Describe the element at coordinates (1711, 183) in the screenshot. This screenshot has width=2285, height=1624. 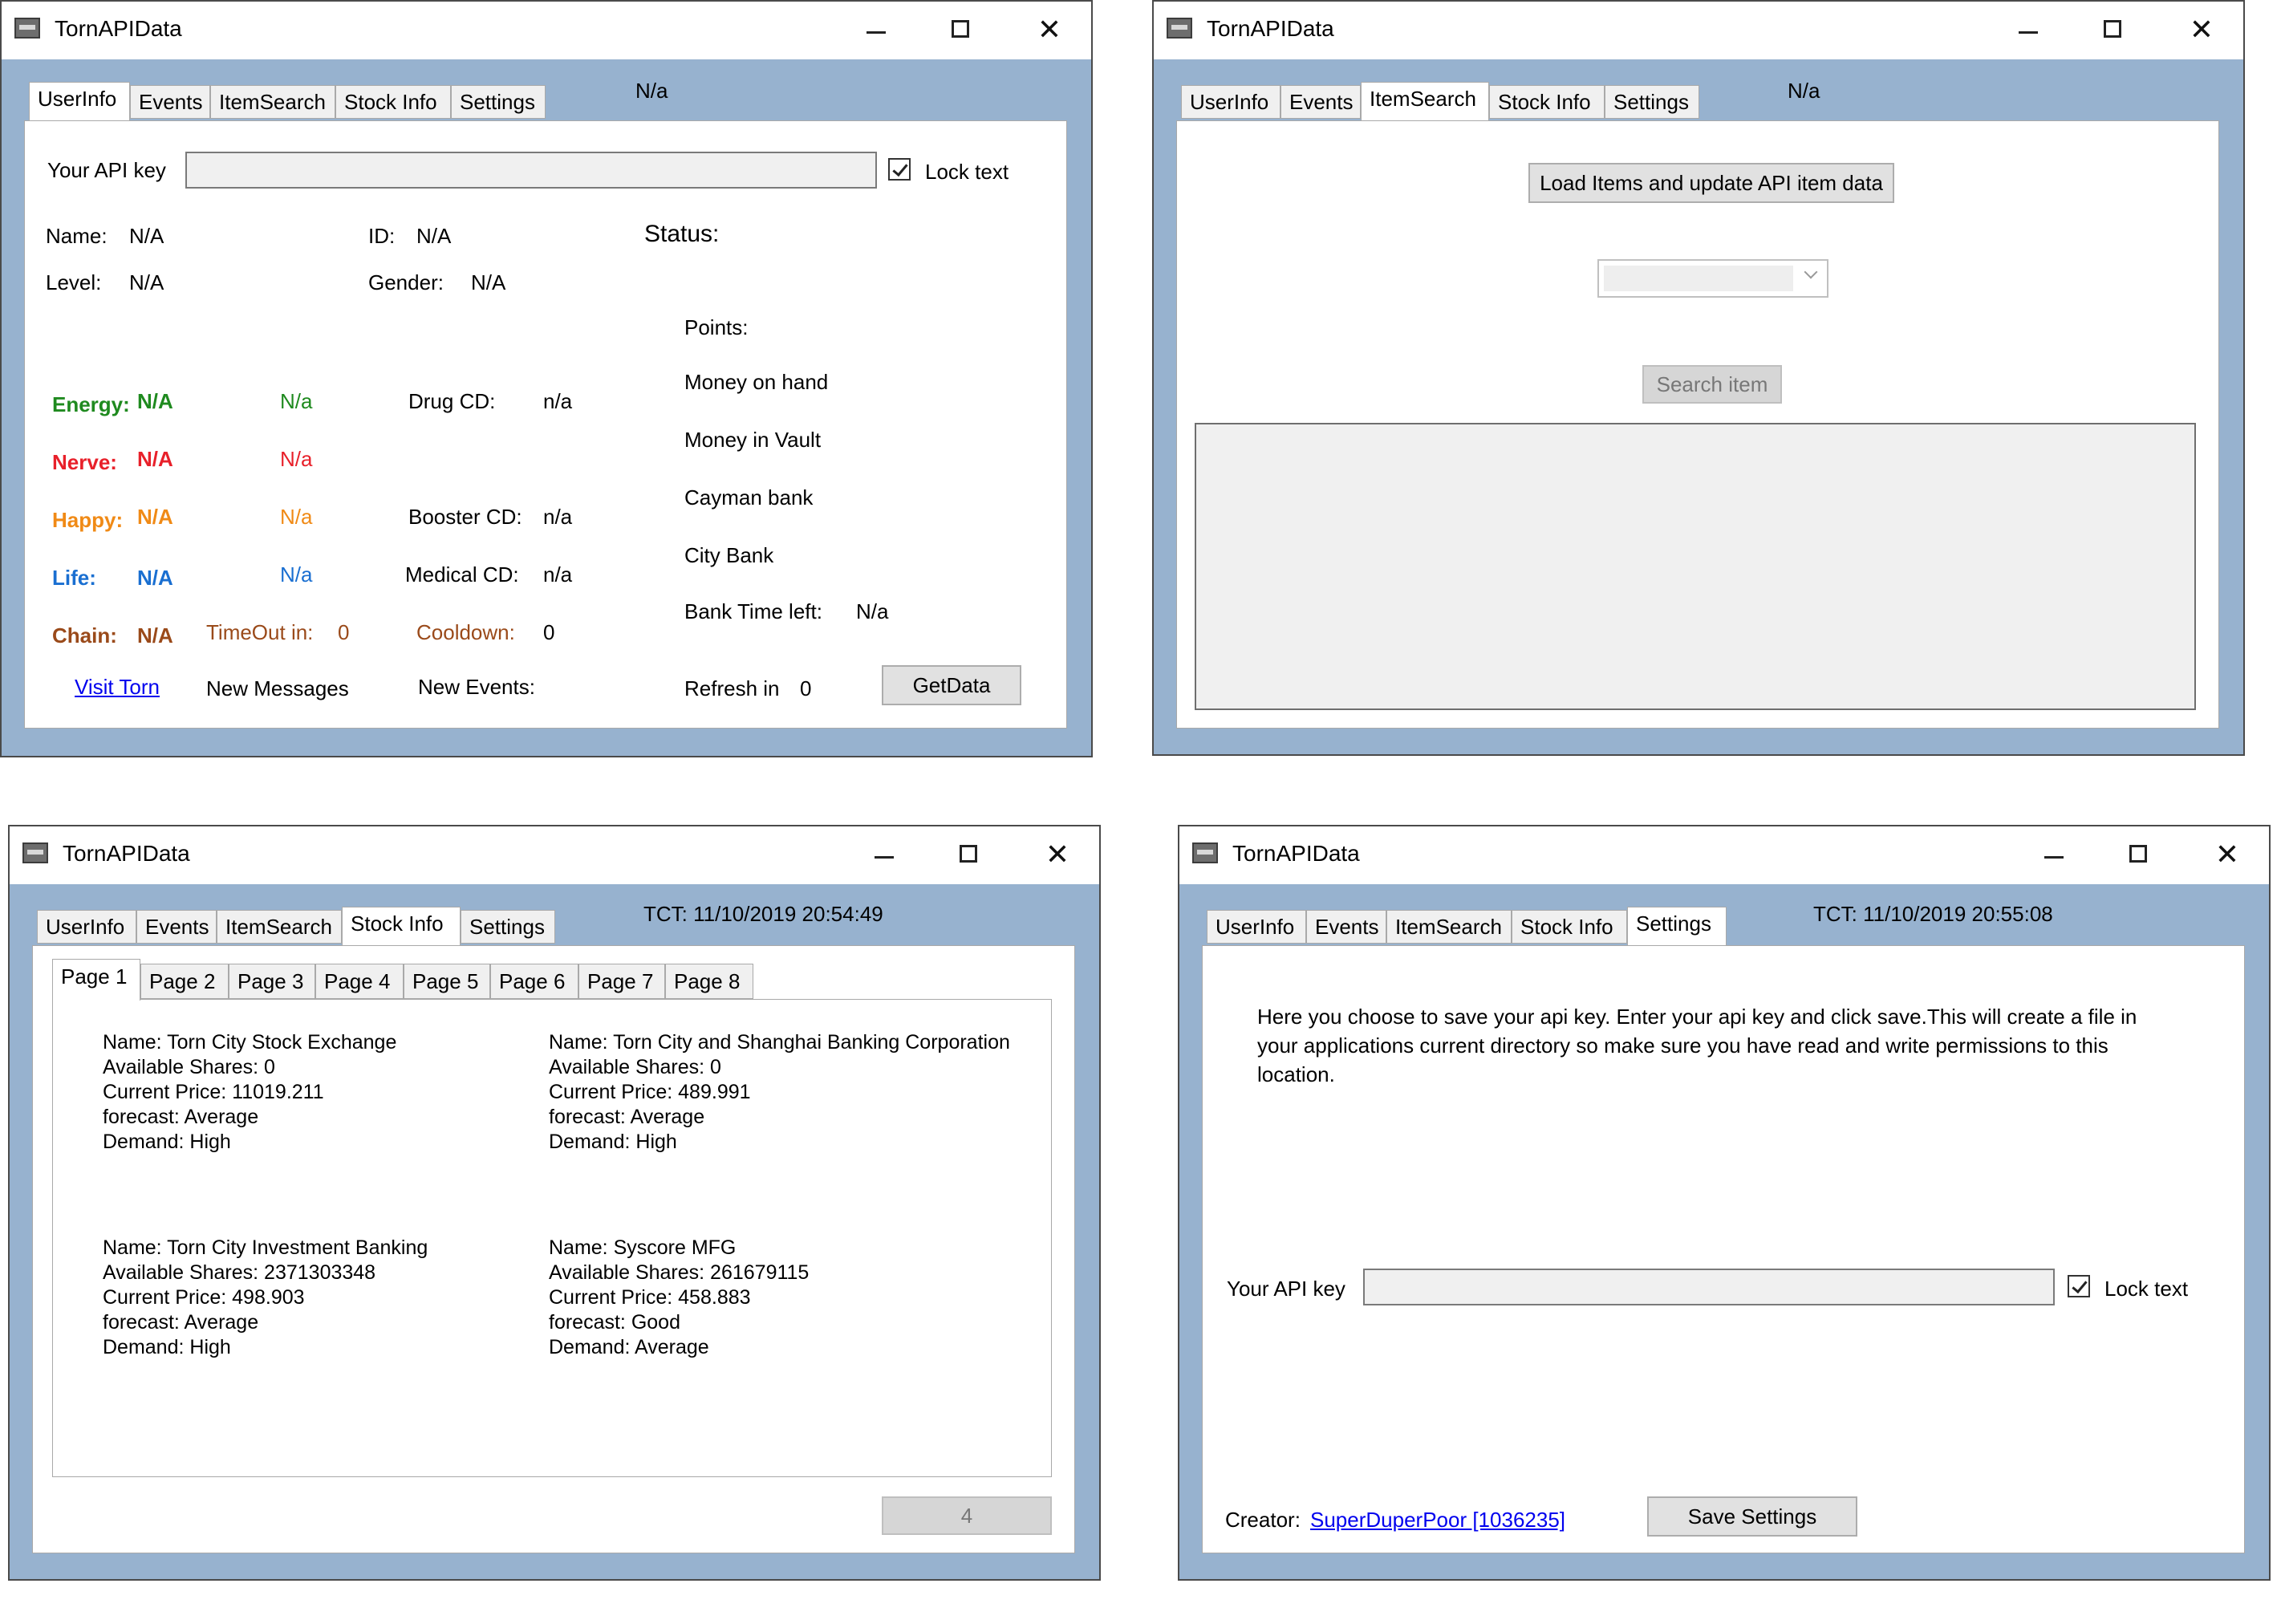
I see `load-items-button: Load Items and update API item data` at that location.